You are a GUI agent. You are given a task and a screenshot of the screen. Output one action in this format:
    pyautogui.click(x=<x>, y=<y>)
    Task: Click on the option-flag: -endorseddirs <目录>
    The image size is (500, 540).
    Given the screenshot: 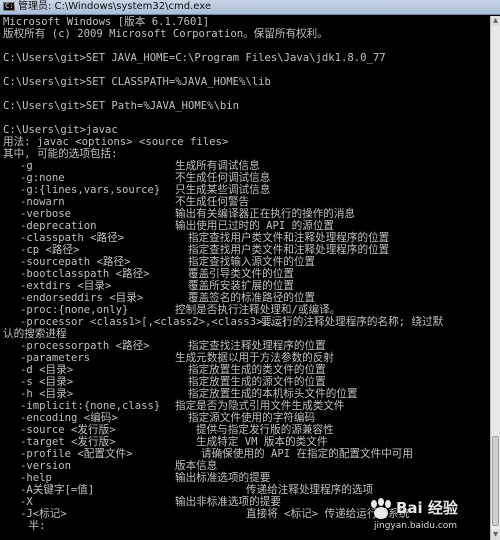 What is the action you would take?
    pyautogui.click(x=82, y=298)
    